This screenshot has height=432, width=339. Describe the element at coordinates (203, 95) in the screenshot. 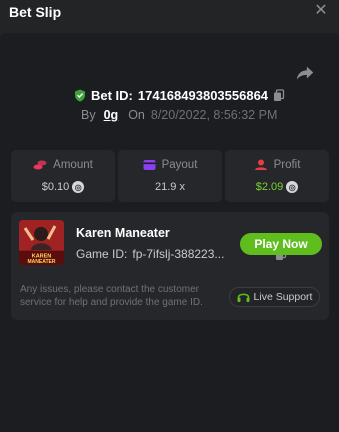

I see `bet-id-value: 174168493803556864` at that location.